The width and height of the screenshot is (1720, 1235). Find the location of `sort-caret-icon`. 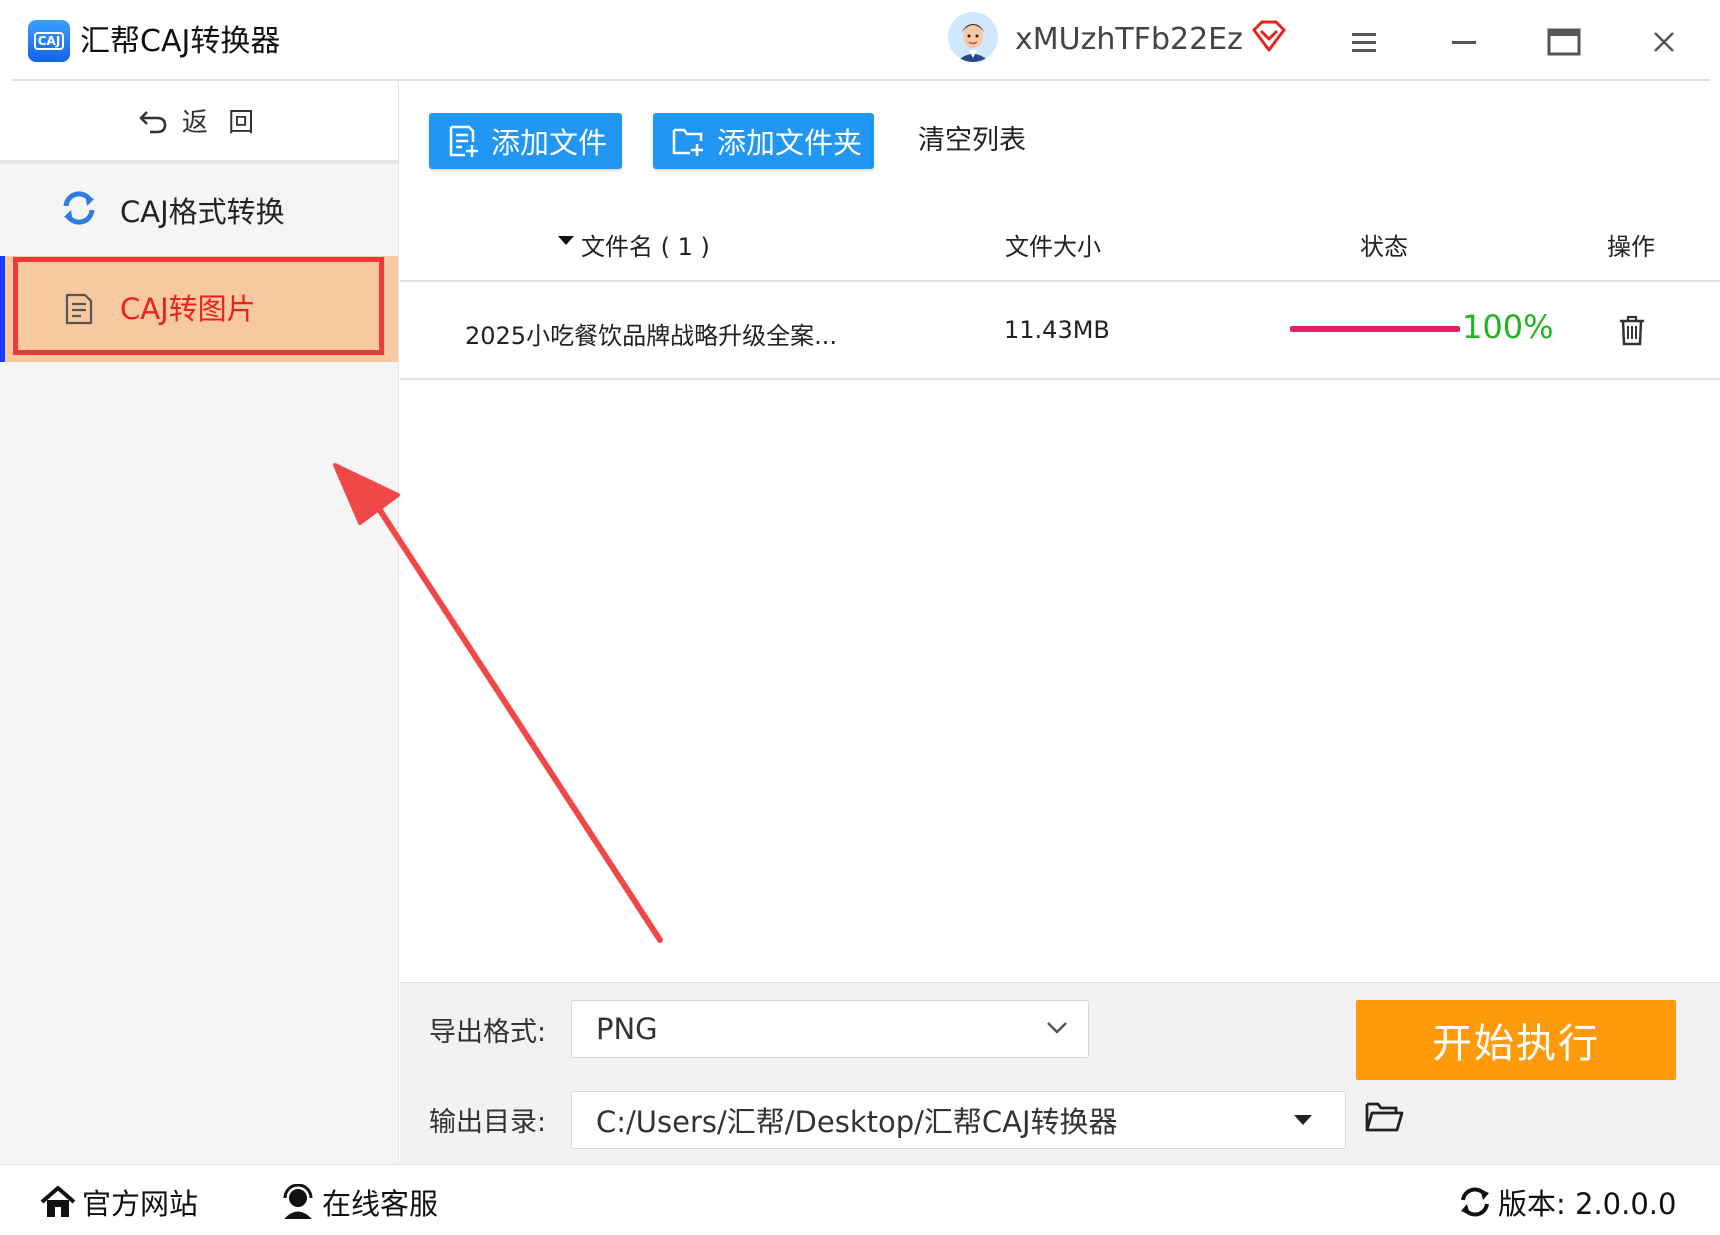

sort-caret-icon is located at coordinates (566, 241).